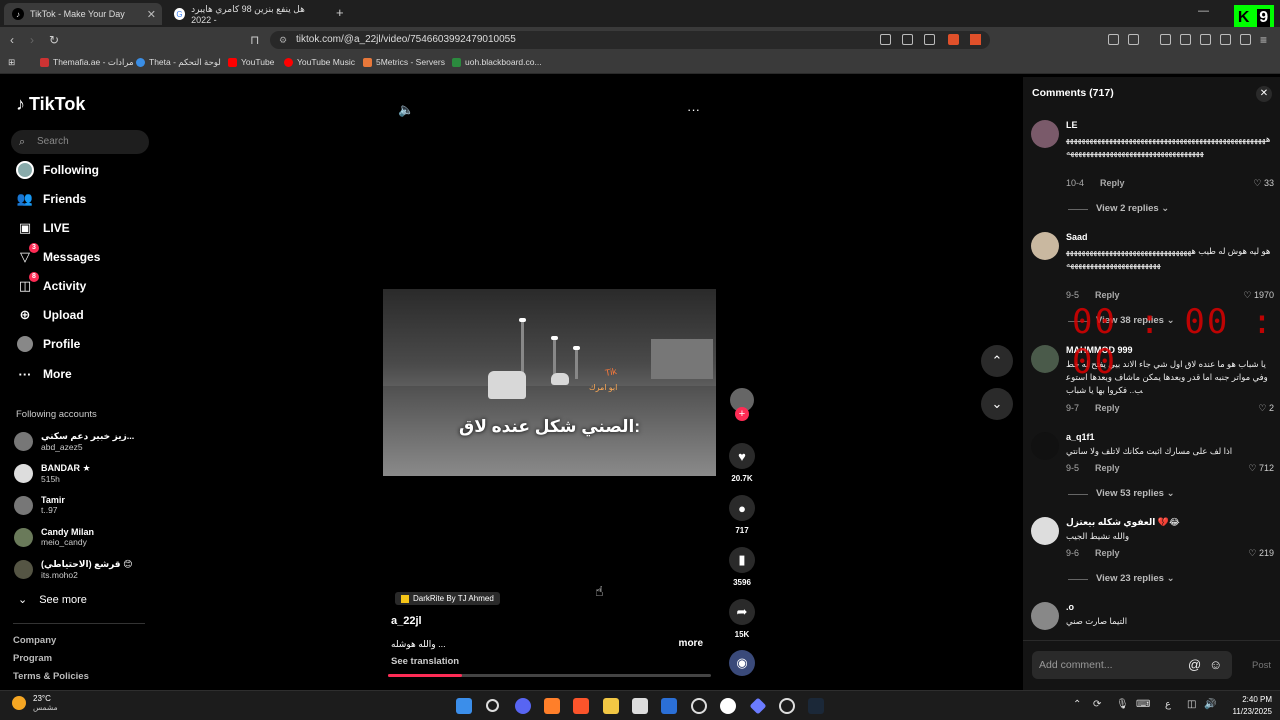 This screenshot has height=720, width=1280. Describe the element at coordinates (929, 39) in the screenshot. I see `share-icon` at that location.